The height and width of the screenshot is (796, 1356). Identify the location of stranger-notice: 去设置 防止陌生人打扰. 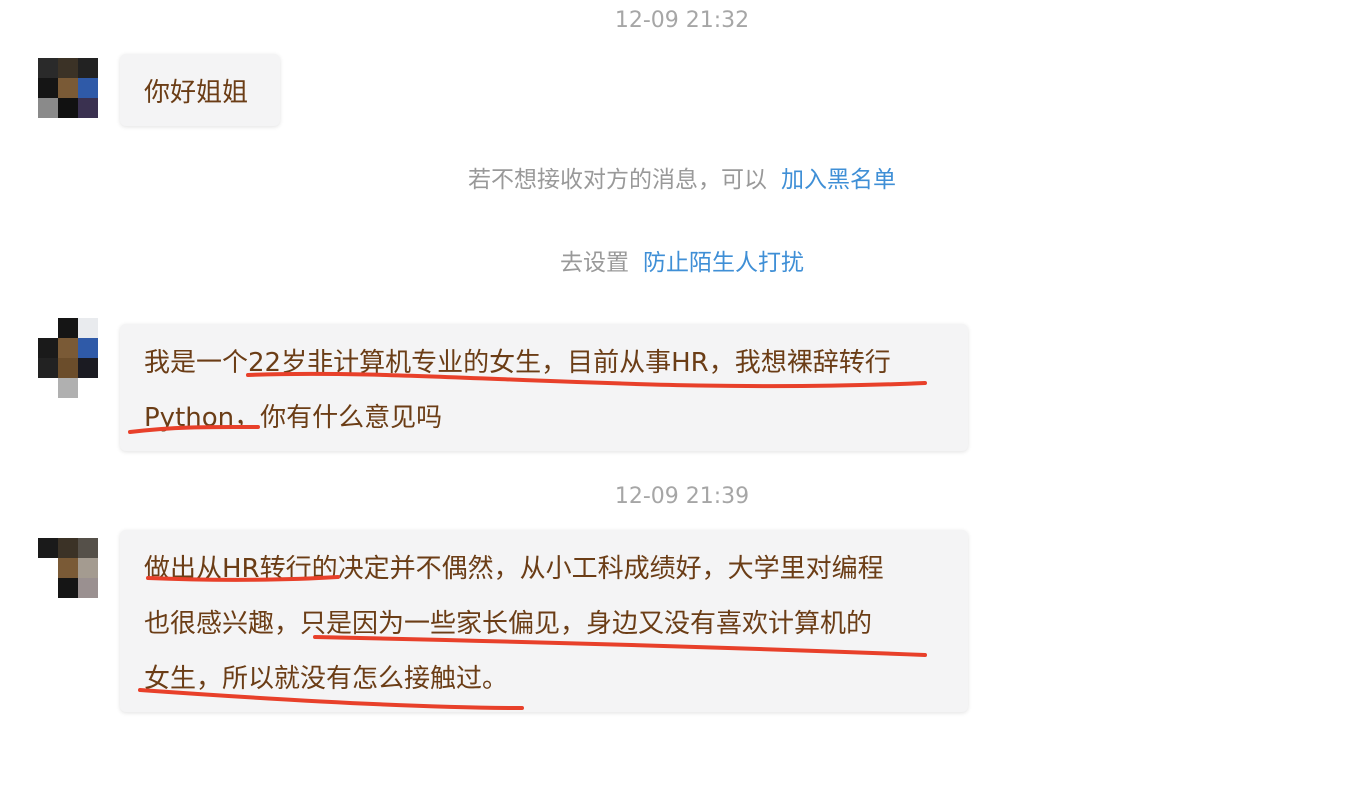
(678, 260).